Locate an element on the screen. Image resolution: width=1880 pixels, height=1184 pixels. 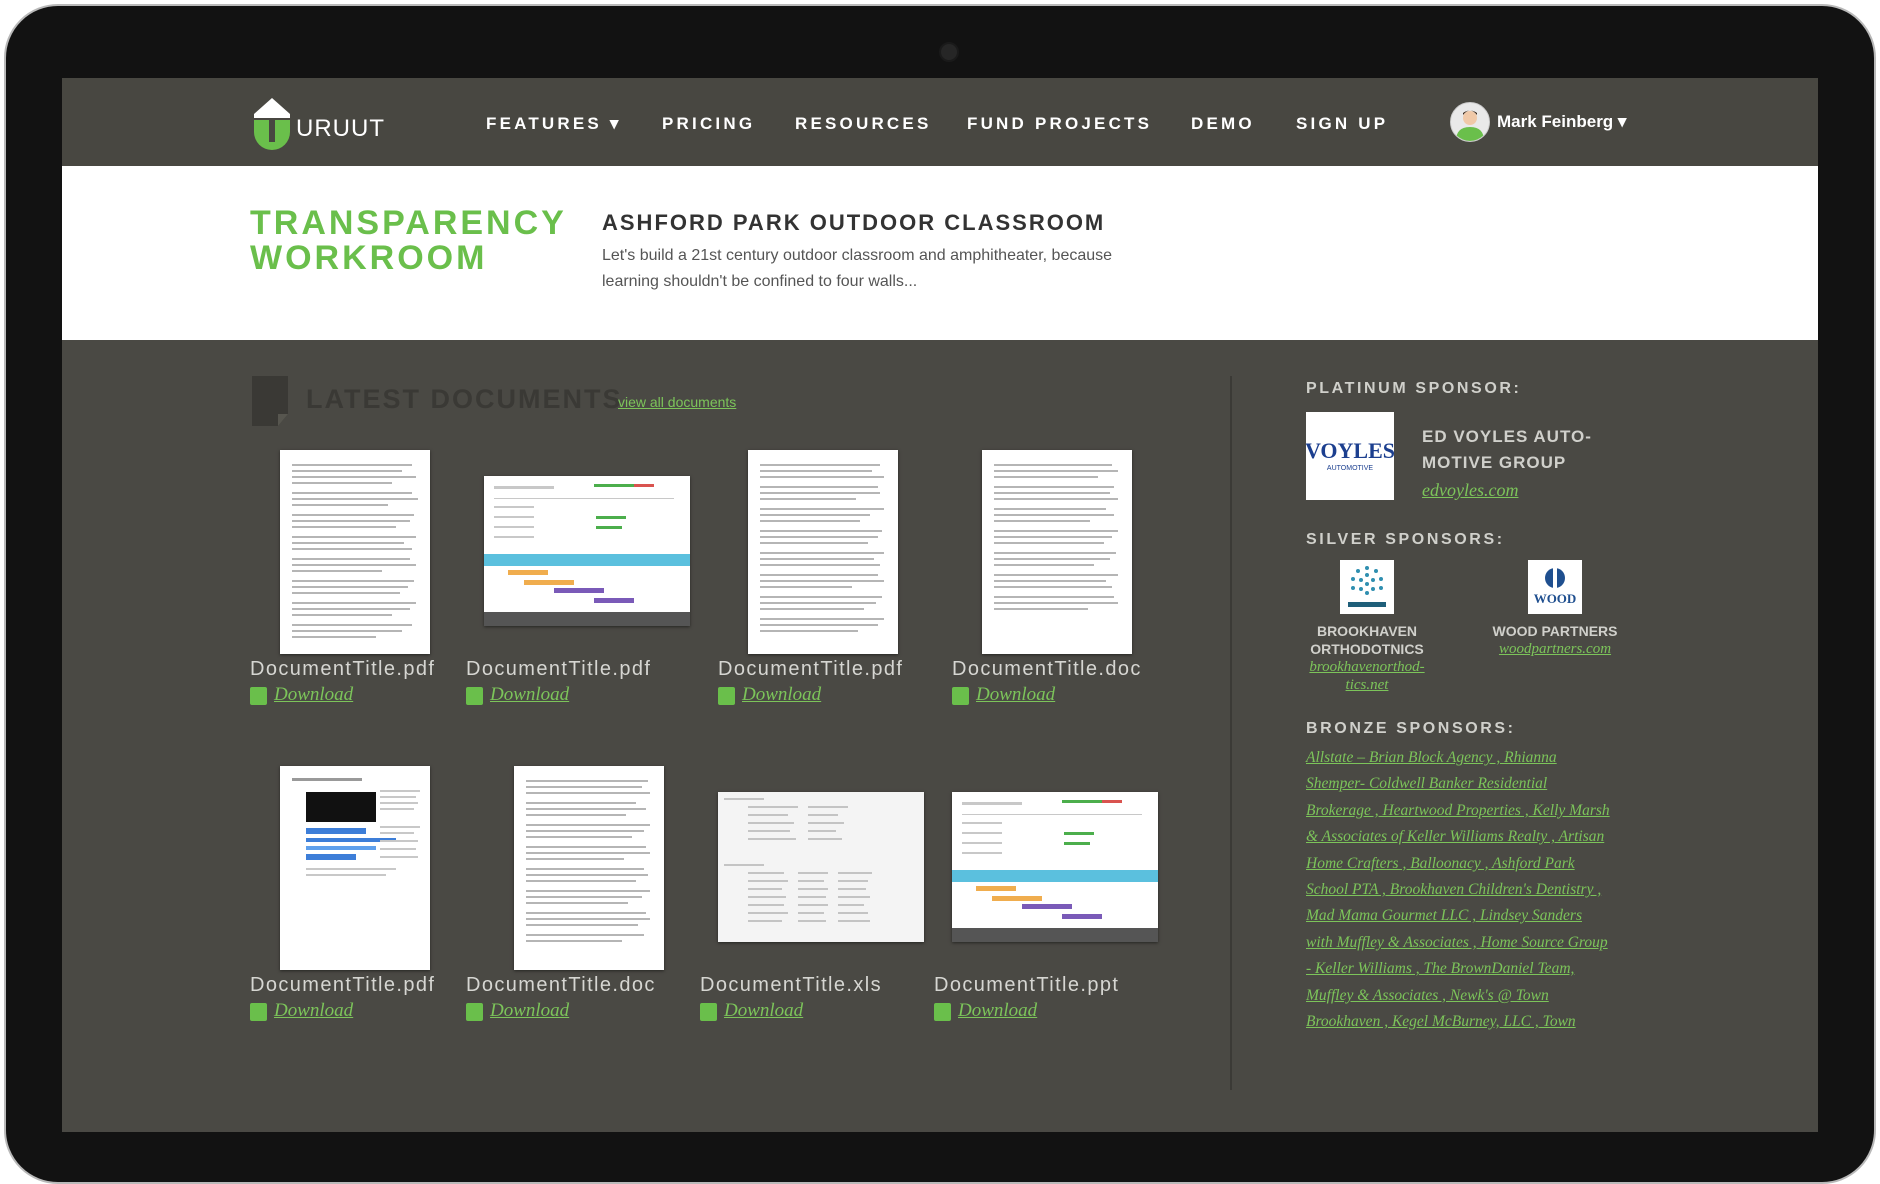
nav-demo: DEMO is located at coordinates (1223, 124).